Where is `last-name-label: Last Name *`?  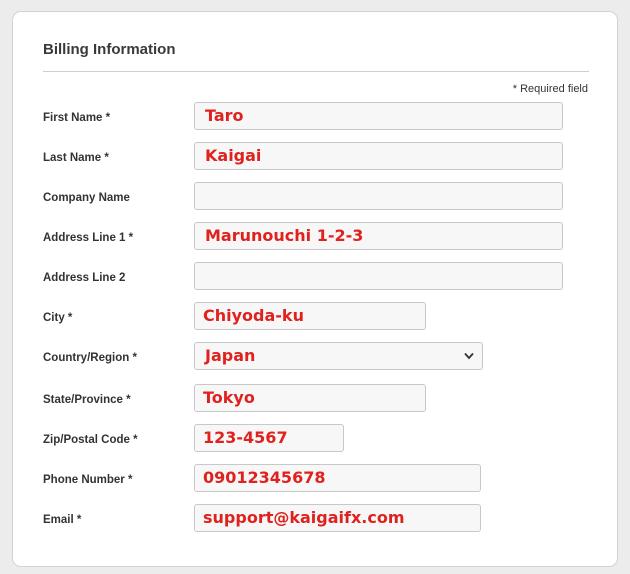 last-name-label: Last Name * is located at coordinates (76, 158).